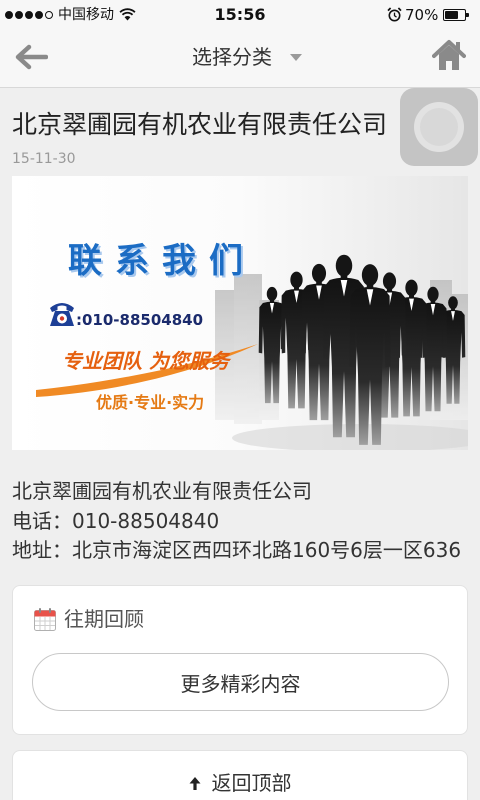 The image size is (480, 800). Describe the element at coordinates (452, 15) in the screenshot. I see `battery-fill` at that location.